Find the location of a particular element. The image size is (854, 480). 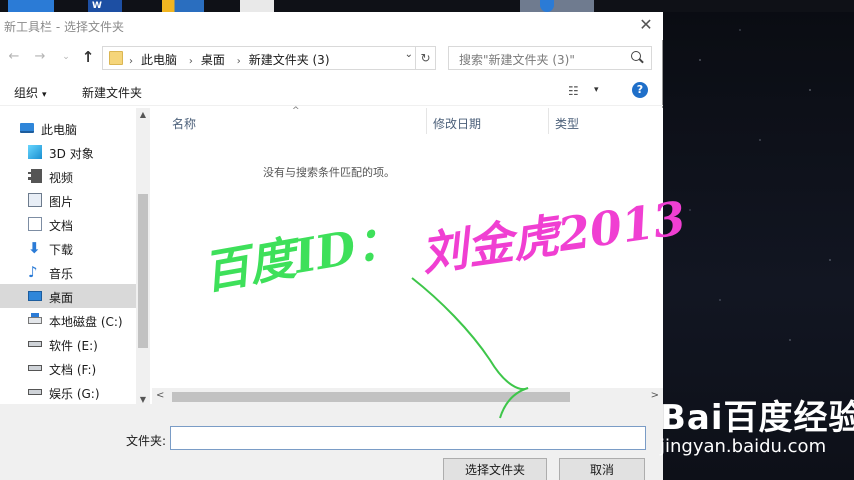

pictures-icon is located at coordinates (35, 200).